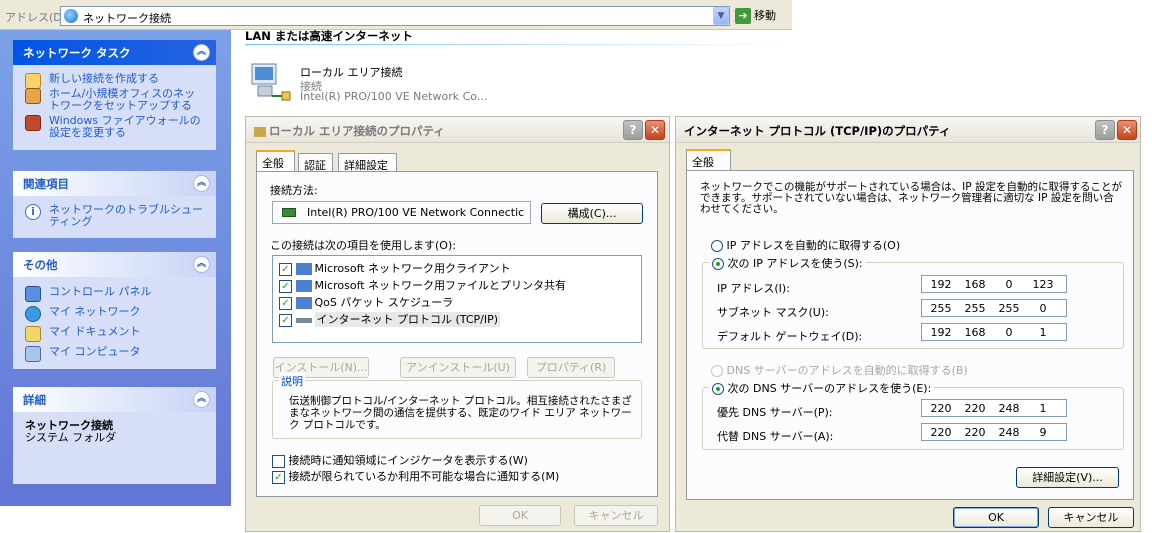  What do you see at coordinates (839, 370) in the screenshot?
I see `auto-dns-option: DNS サーバーのアドレスを自動的に取得する(B)` at bounding box center [839, 370].